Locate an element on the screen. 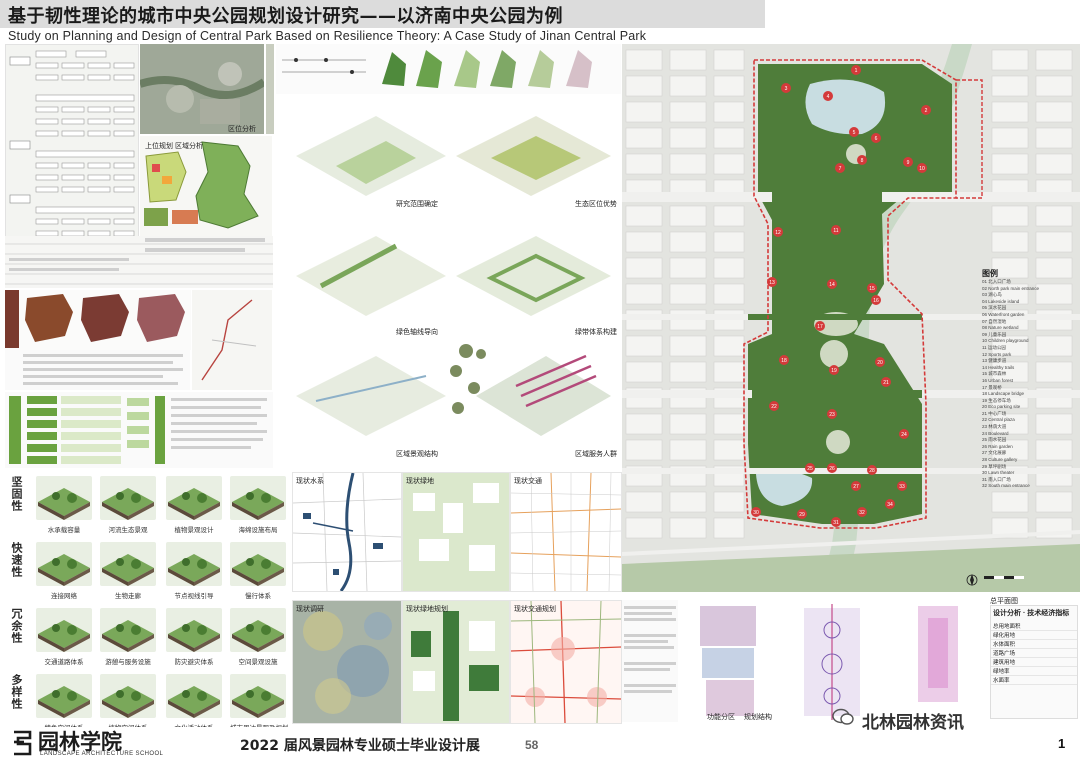 This screenshot has width=1080, height=764. legend-entry: 18 Landscape bridge is located at coordinates (1003, 394).